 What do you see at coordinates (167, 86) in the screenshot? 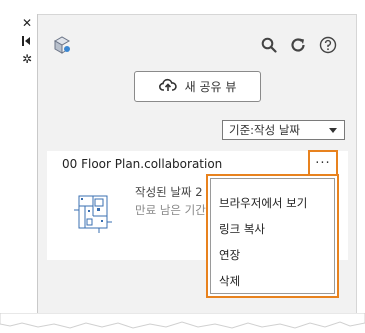
I see `cloud-upload-icon` at bounding box center [167, 86].